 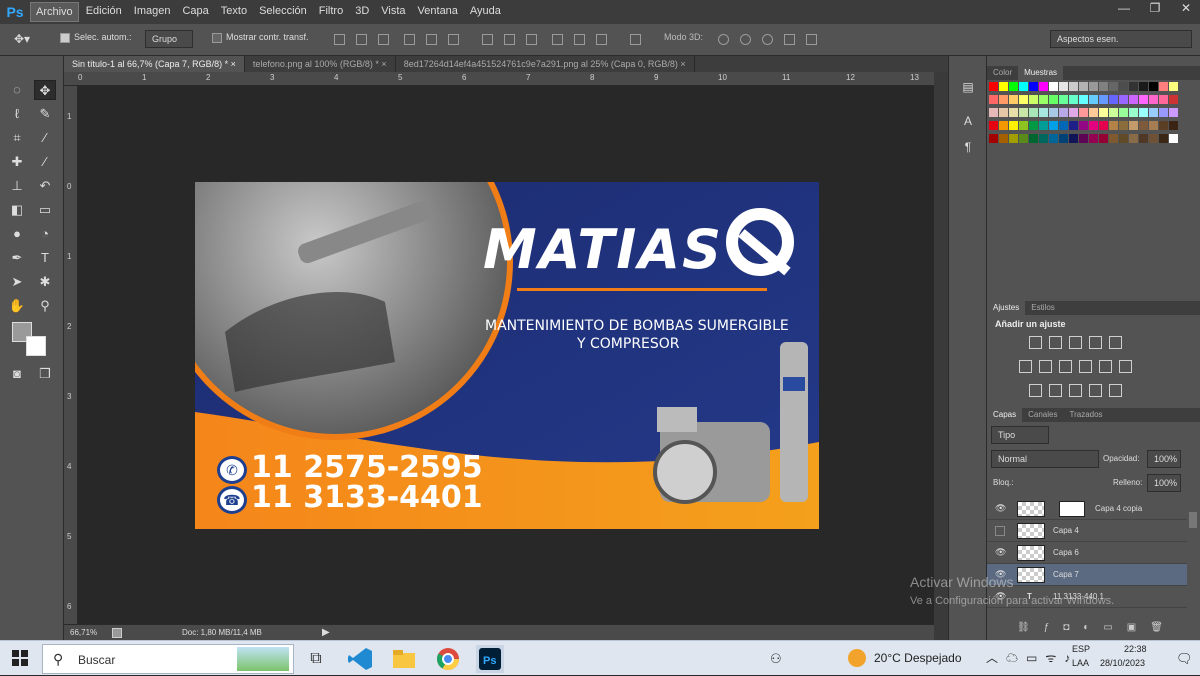 What do you see at coordinates (45, 138) in the screenshot?
I see `eyedropper-icon: ⁄` at bounding box center [45, 138].